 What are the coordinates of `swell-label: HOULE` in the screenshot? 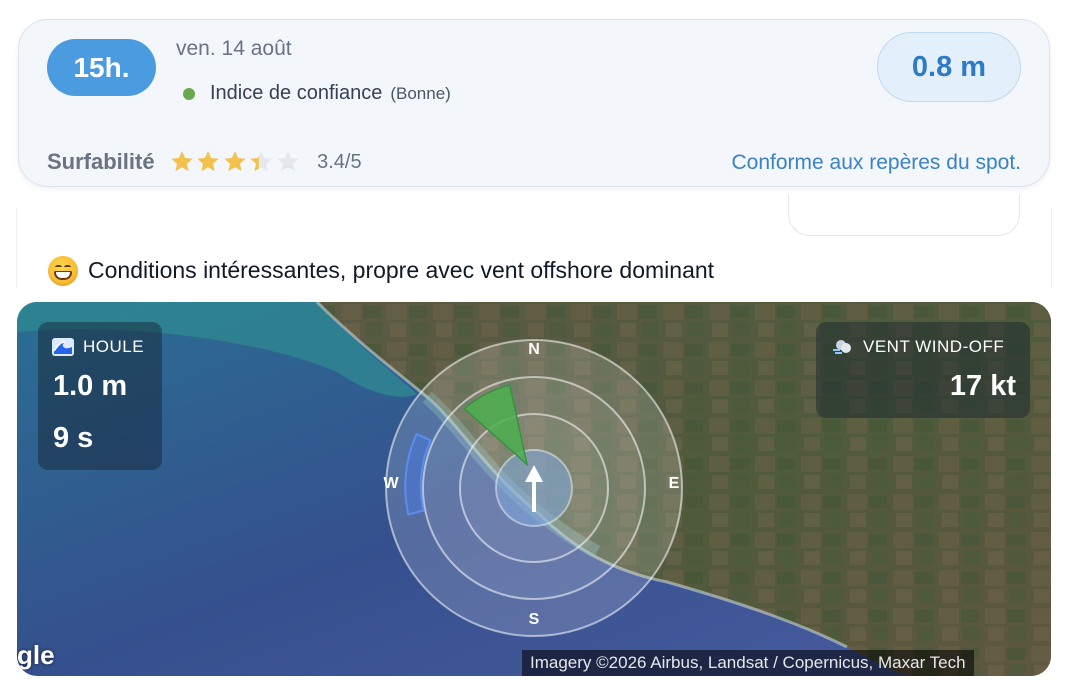 It's located at (114, 346).